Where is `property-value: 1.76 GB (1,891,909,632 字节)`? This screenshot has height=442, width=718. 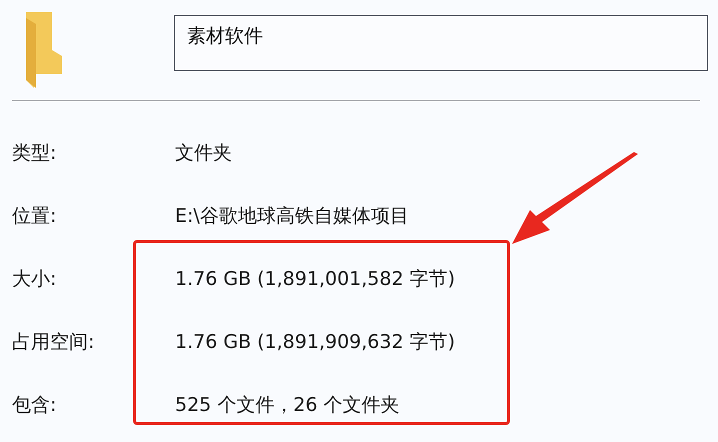
property-value: 1.76 GB (1,891,909,632 字节) is located at coordinates (315, 342).